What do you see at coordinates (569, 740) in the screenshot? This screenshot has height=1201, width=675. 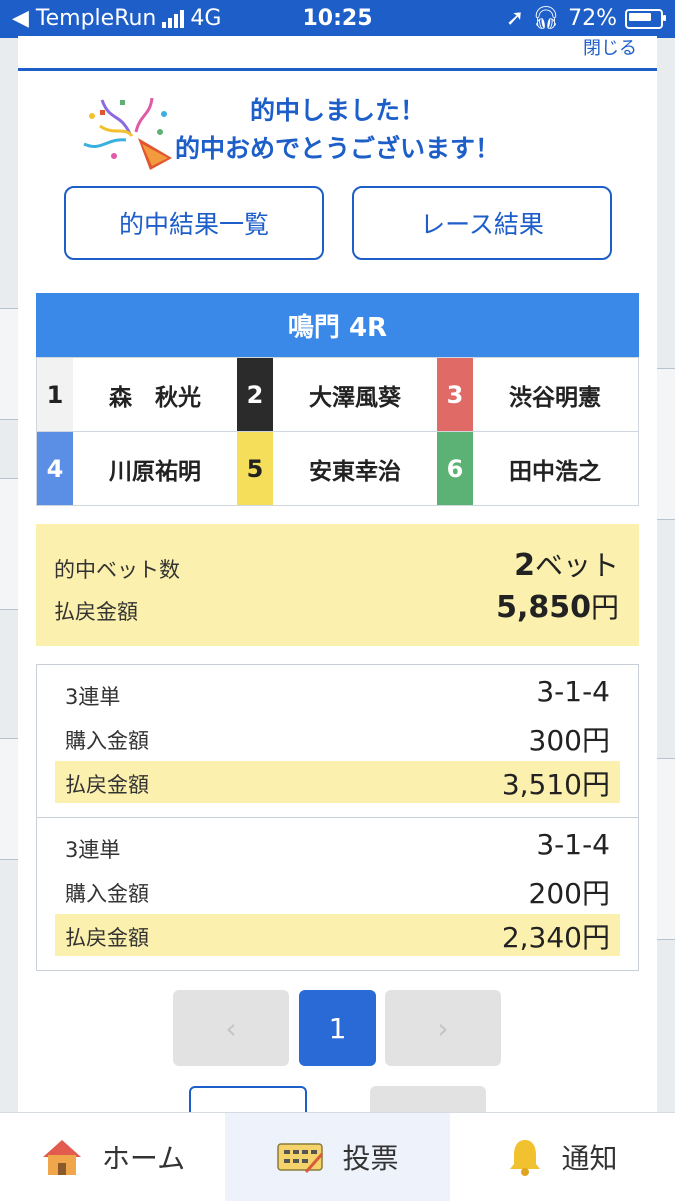 I see `purchase-amount: 300円` at bounding box center [569, 740].